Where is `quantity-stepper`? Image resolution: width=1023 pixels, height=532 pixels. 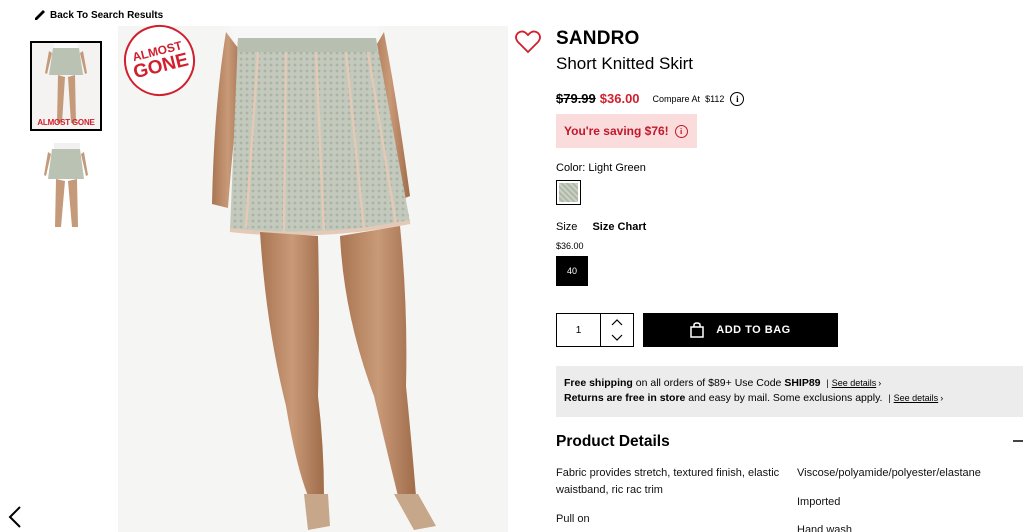 quantity-stepper is located at coordinates (595, 330).